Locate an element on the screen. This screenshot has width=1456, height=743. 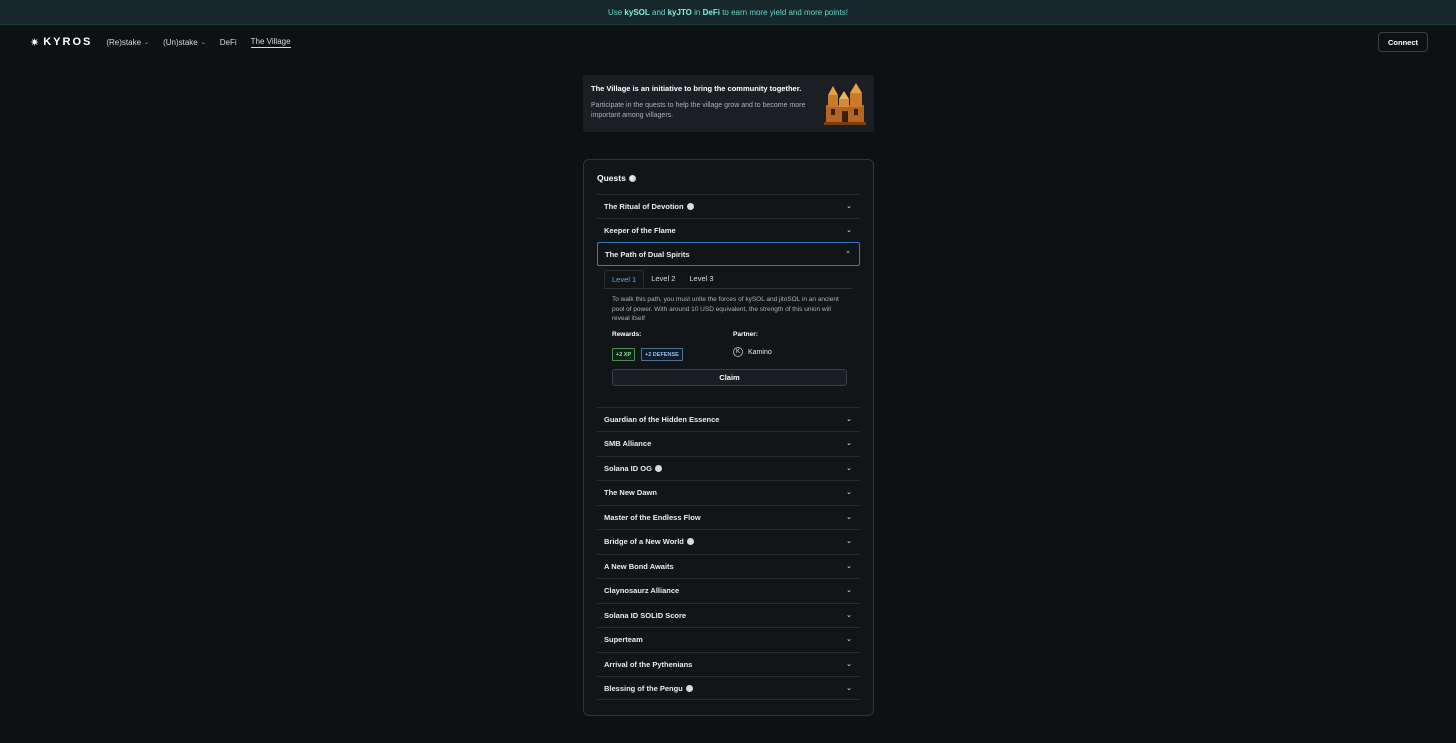
kyros-logo: ✷ KYROS is located at coordinates (61, 42).